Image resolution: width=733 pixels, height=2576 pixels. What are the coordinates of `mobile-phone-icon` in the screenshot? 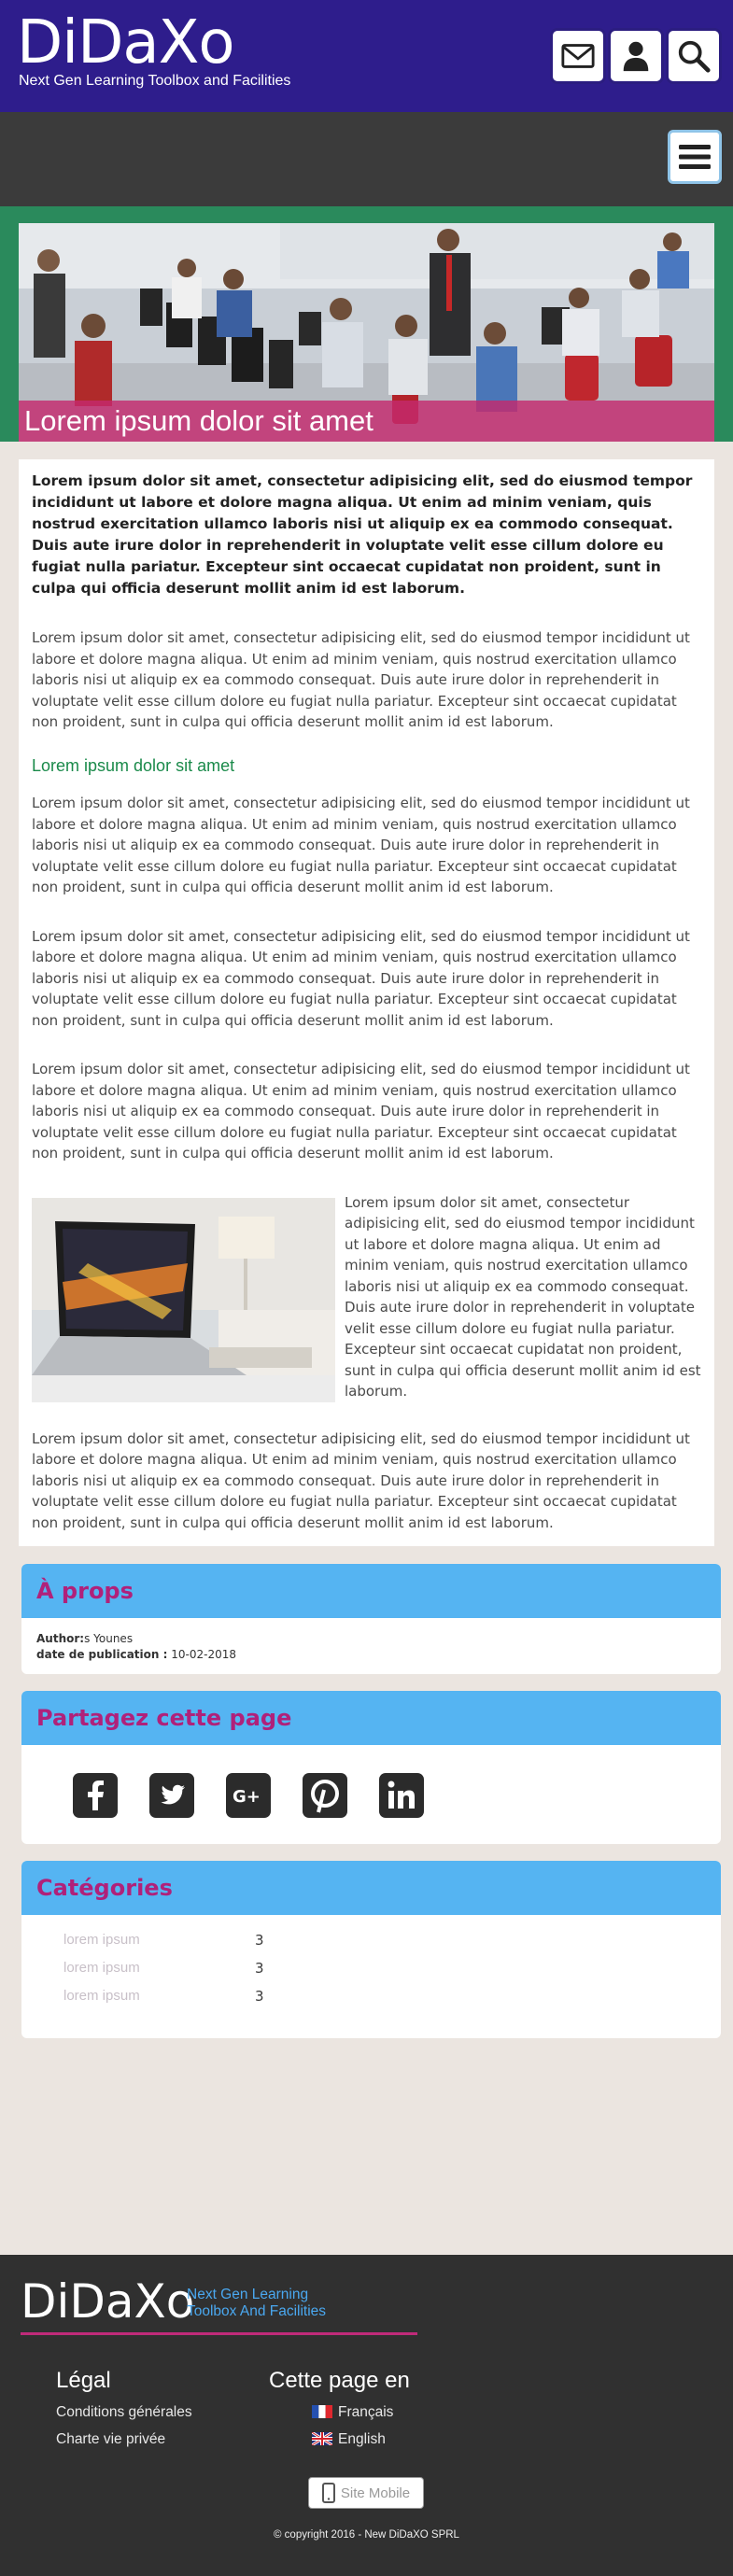 It's located at (328, 2493).